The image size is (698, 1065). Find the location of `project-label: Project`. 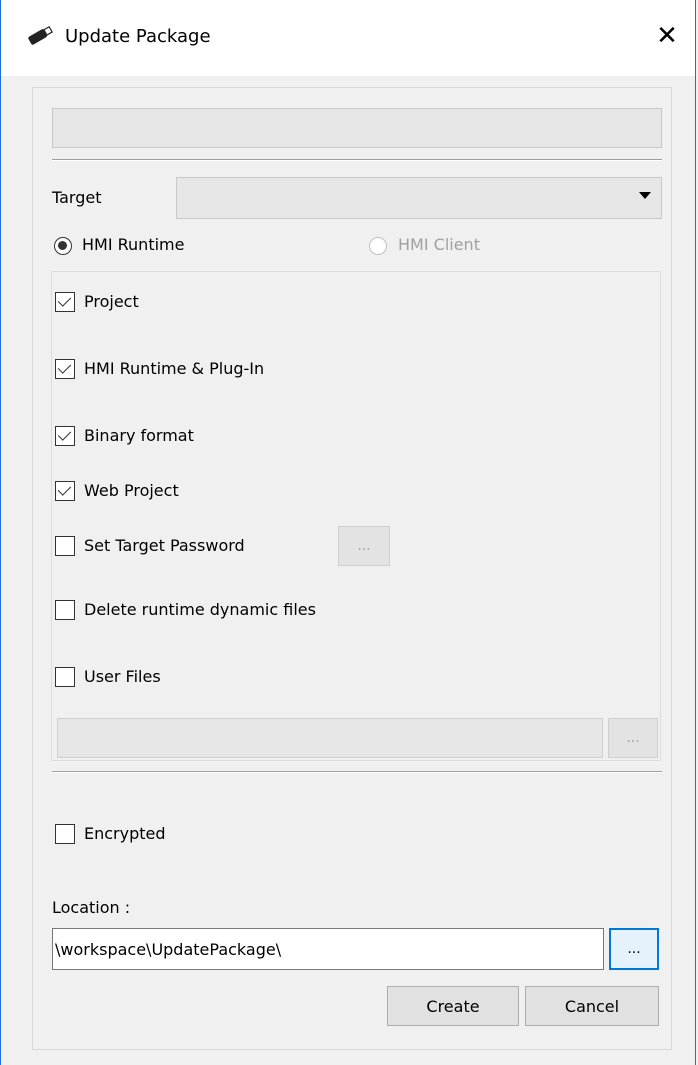

project-label: Project is located at coordinates (111, 301).